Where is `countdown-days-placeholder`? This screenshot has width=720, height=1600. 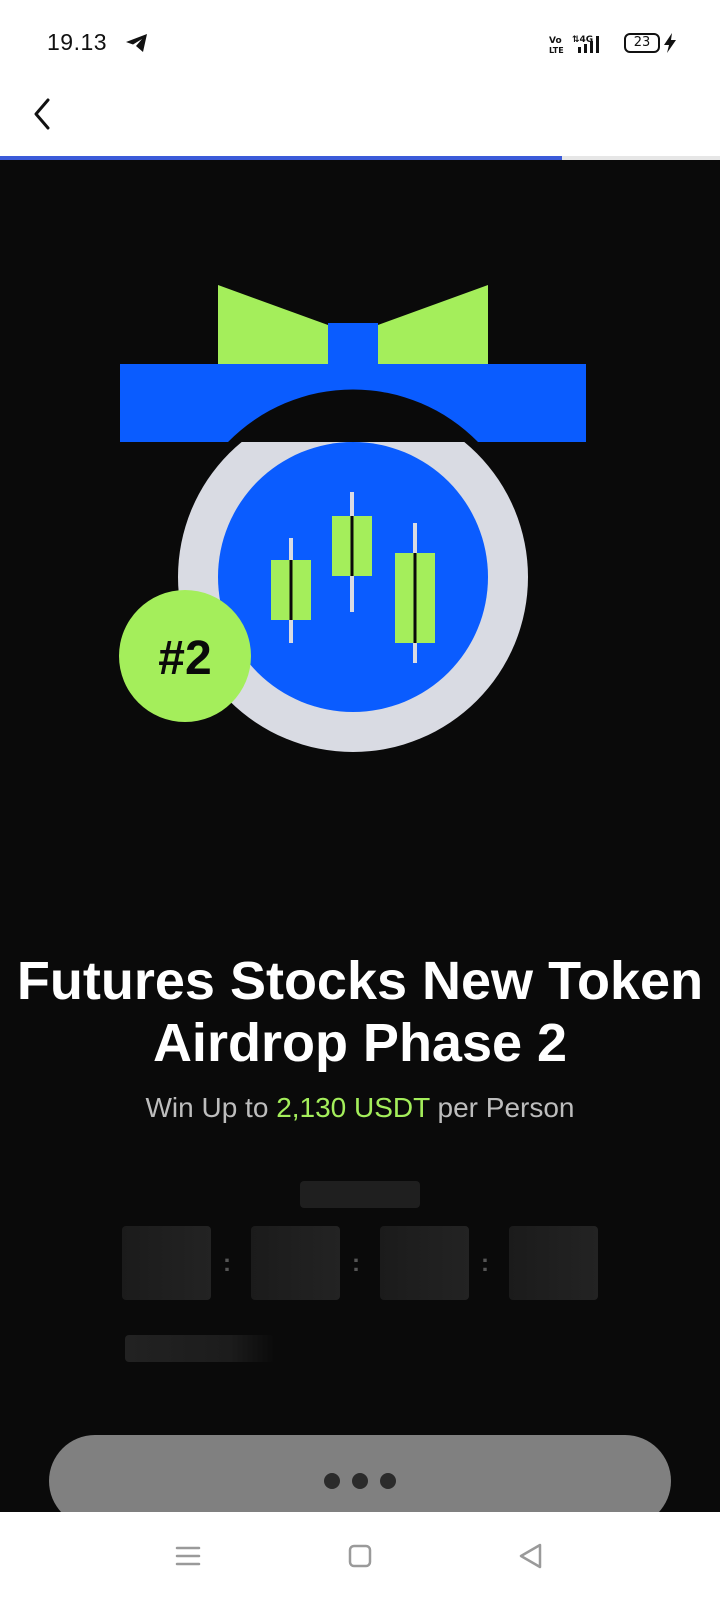
countdown-days-placeholder is located at coordinates (166, 1263).